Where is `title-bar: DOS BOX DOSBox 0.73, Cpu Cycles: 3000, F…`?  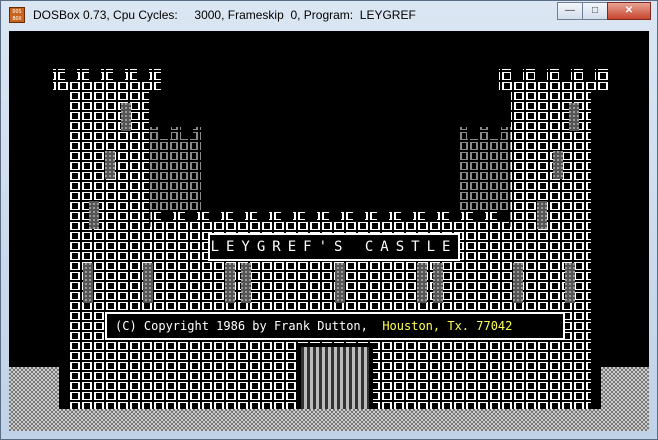
title-bar: DOS BOX DOSBox 0.73, Cpu Cycles: 3000, F… is located at coordinates (329, 15).